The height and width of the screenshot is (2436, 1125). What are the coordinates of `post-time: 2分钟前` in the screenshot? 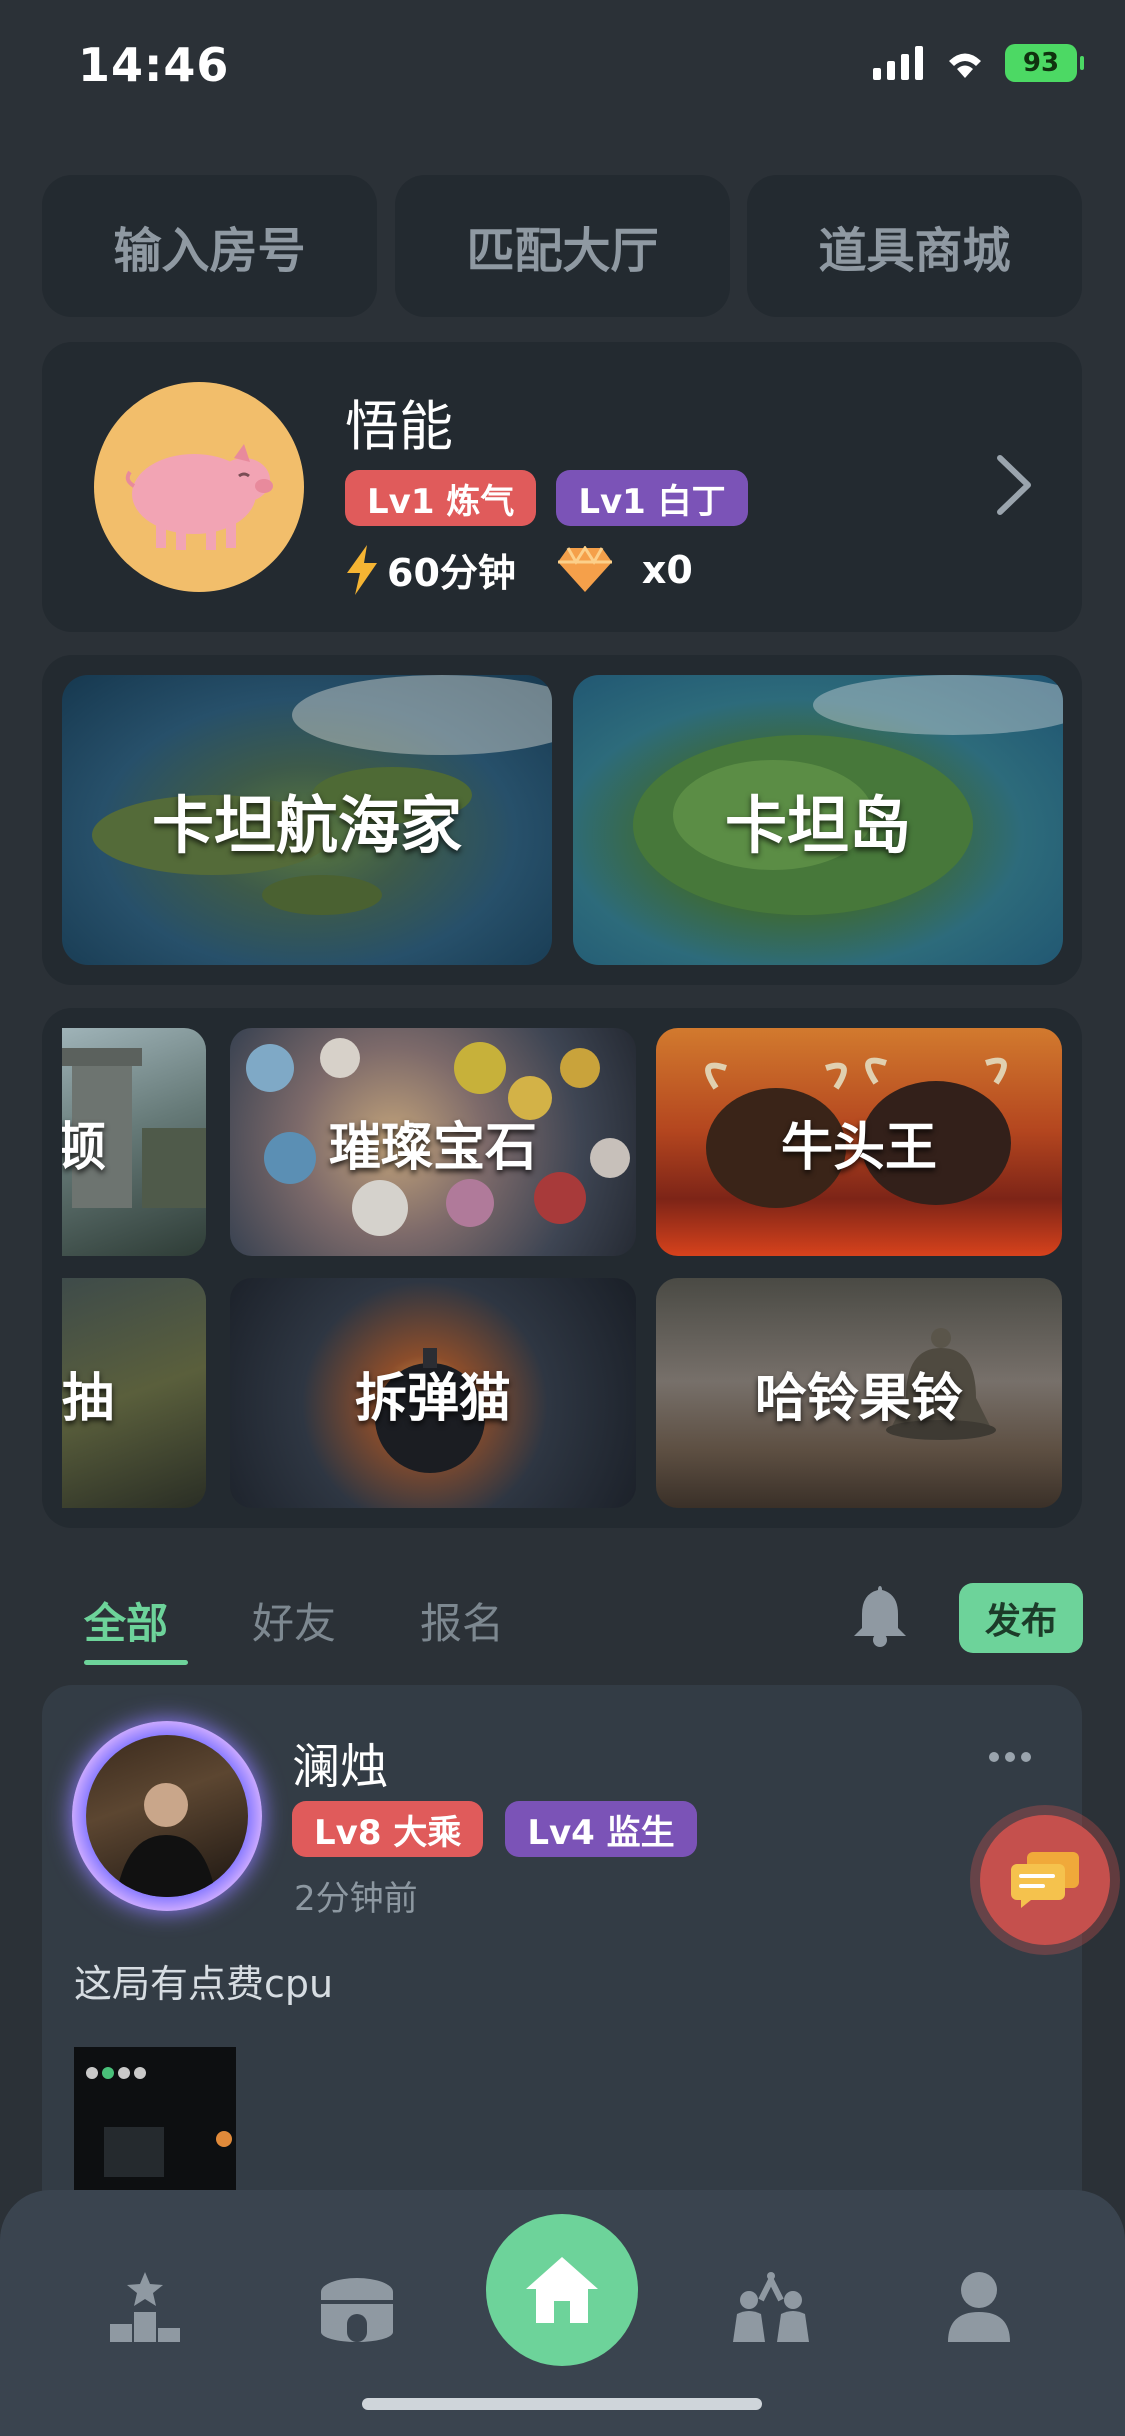 It's located at (356, 1899).